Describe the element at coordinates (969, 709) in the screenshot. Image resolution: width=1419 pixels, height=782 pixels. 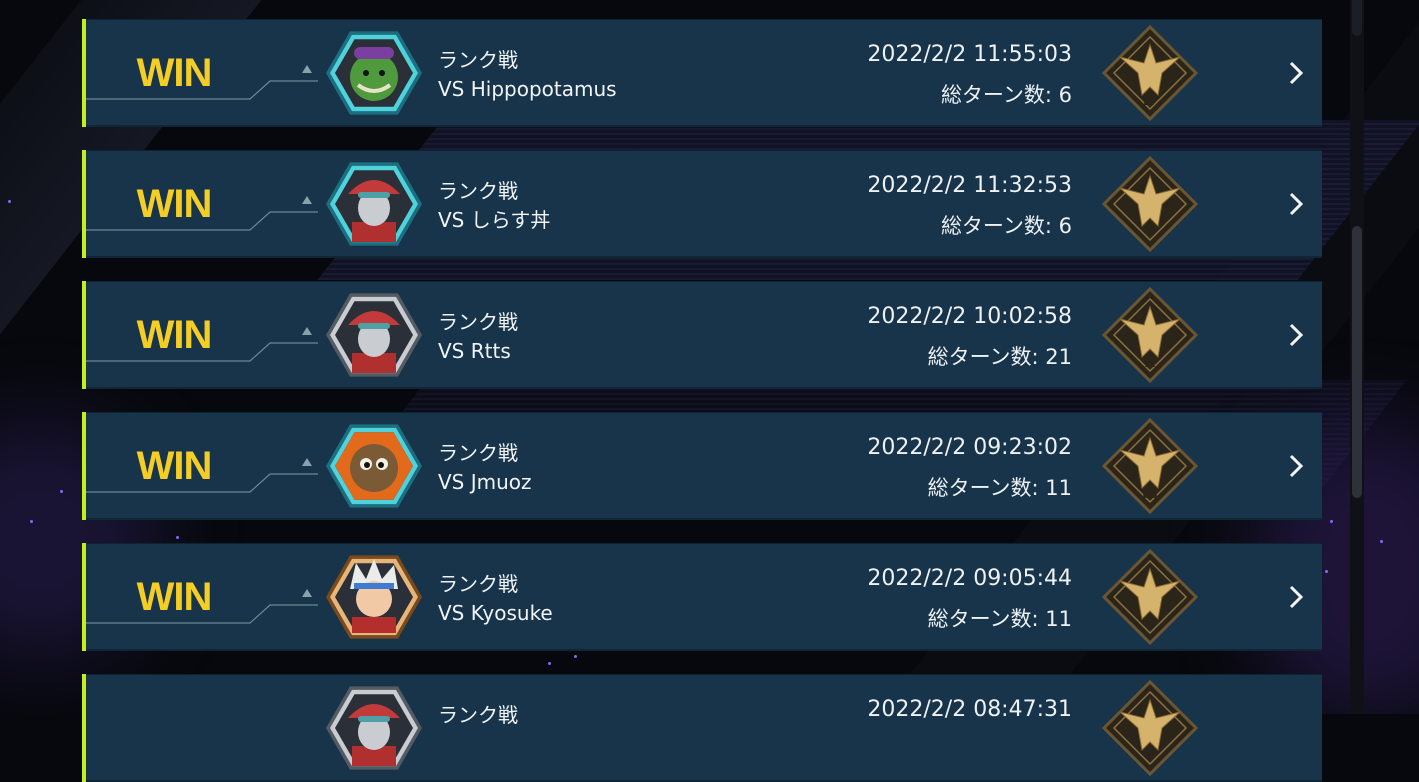
I see `match-datetime: 2022/2/2 08:47:31` at that location.